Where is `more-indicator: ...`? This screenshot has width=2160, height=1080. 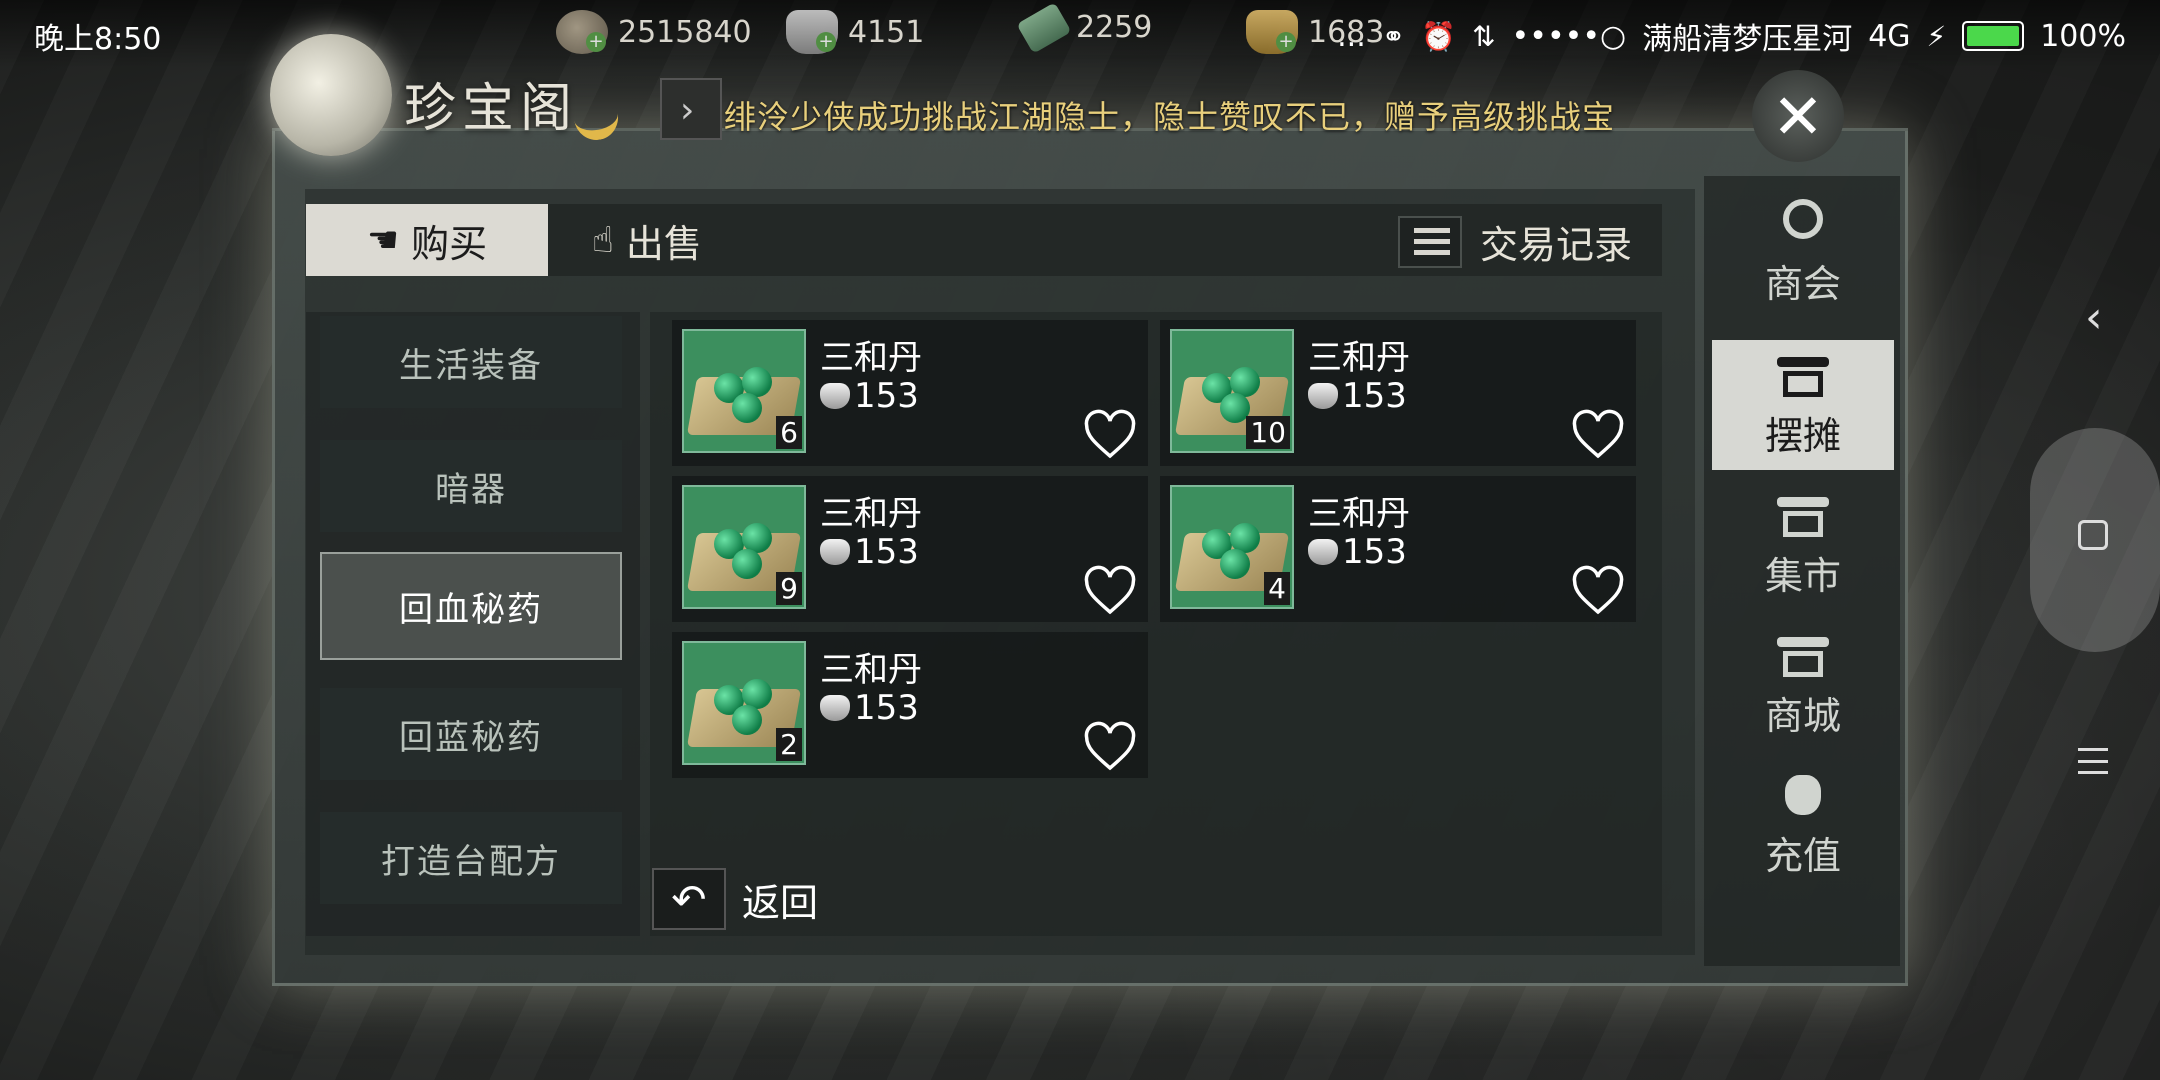
more-indicator: ... is located at coordinates (1351, 36).